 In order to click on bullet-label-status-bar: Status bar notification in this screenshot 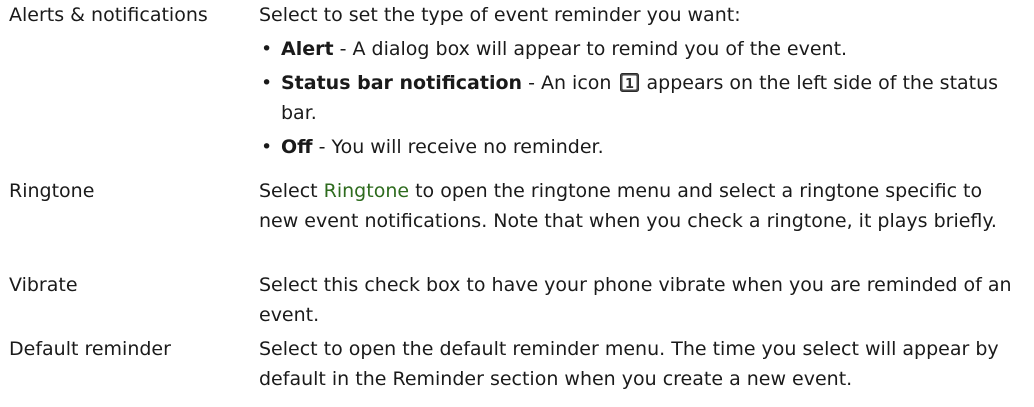, I will do `click(402, 83)`.